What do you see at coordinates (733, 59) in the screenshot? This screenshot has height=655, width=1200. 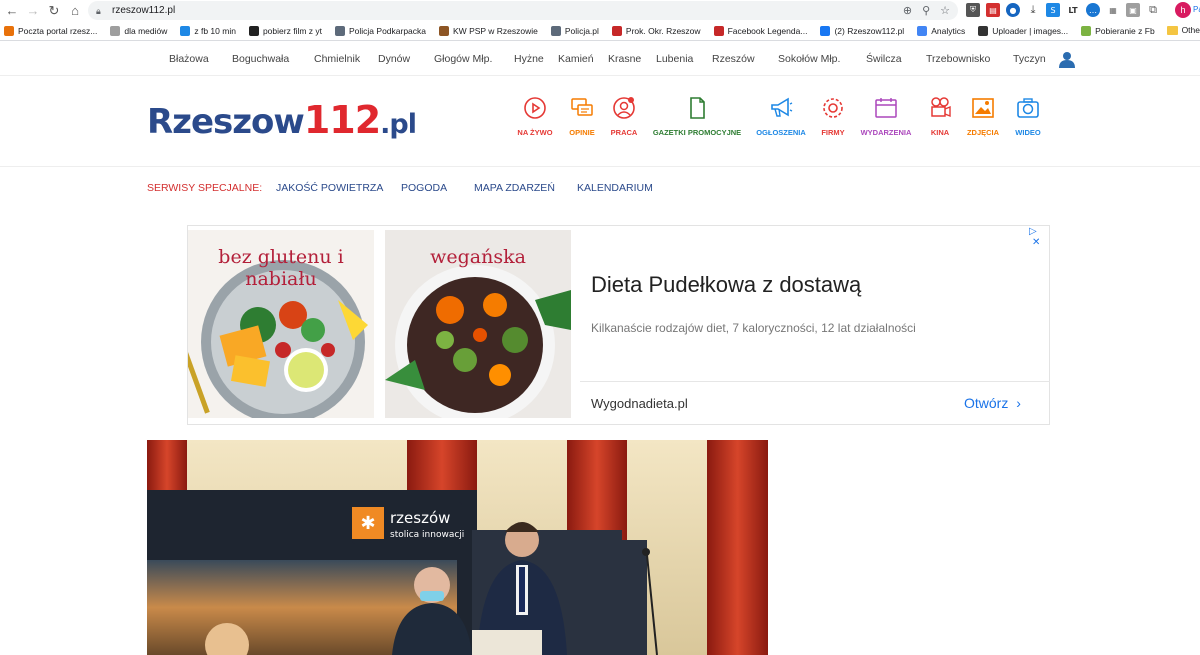 I see `region-link: Rzeszów` at bounding box center [733, 59].